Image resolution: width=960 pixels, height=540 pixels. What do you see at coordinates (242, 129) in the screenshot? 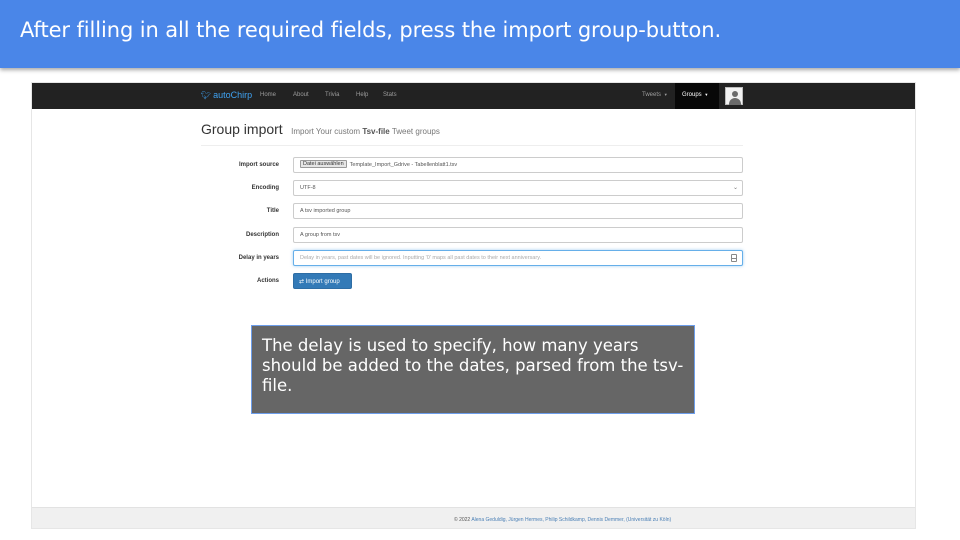
I see `page-heading: Group import` at bounding box center [242, 129].